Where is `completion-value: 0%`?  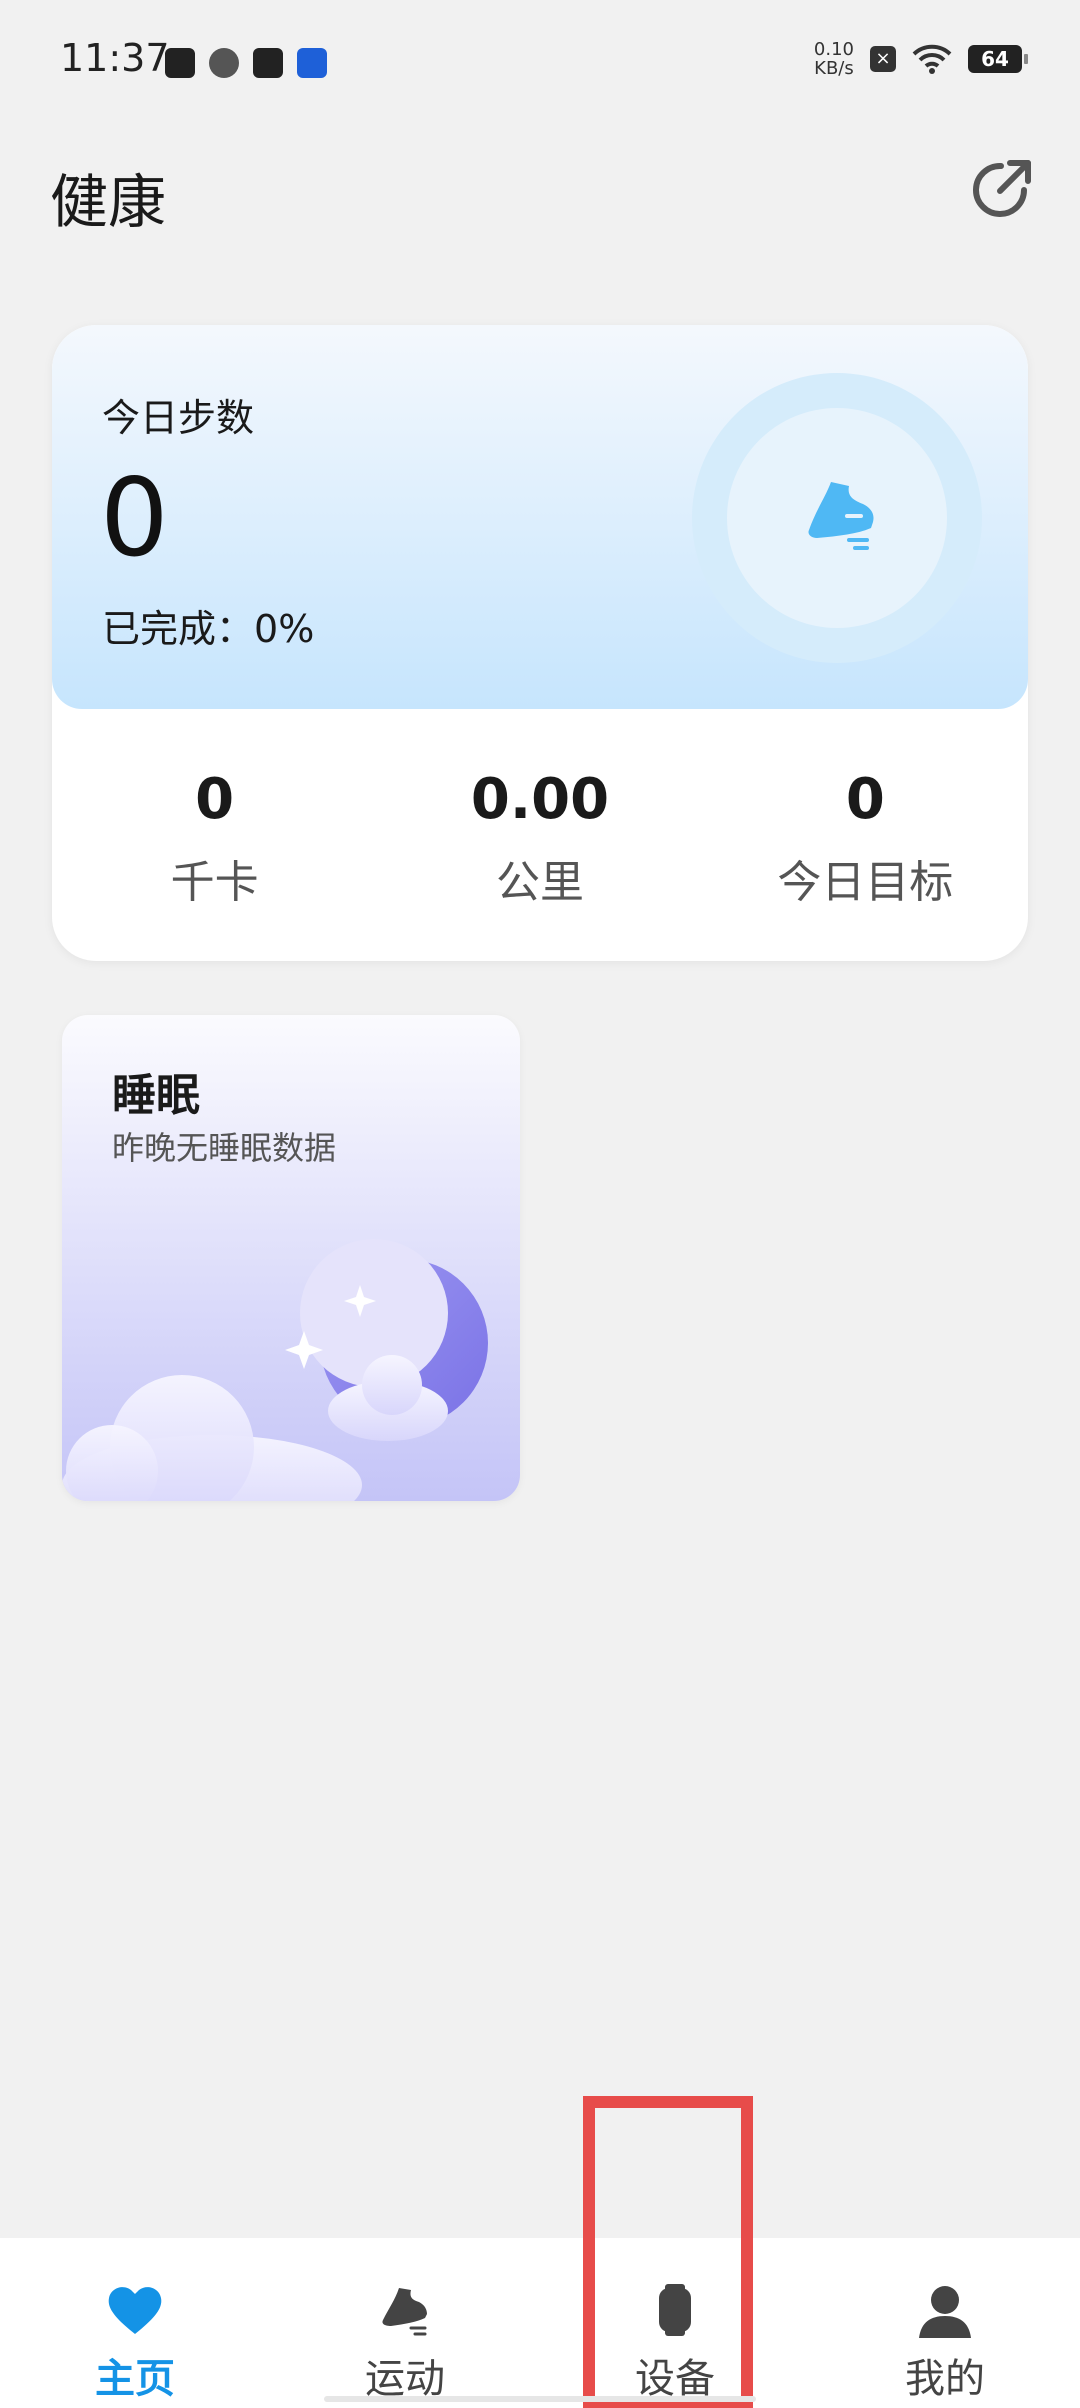
completion-value: 0% is located at coordinates (284, 629).